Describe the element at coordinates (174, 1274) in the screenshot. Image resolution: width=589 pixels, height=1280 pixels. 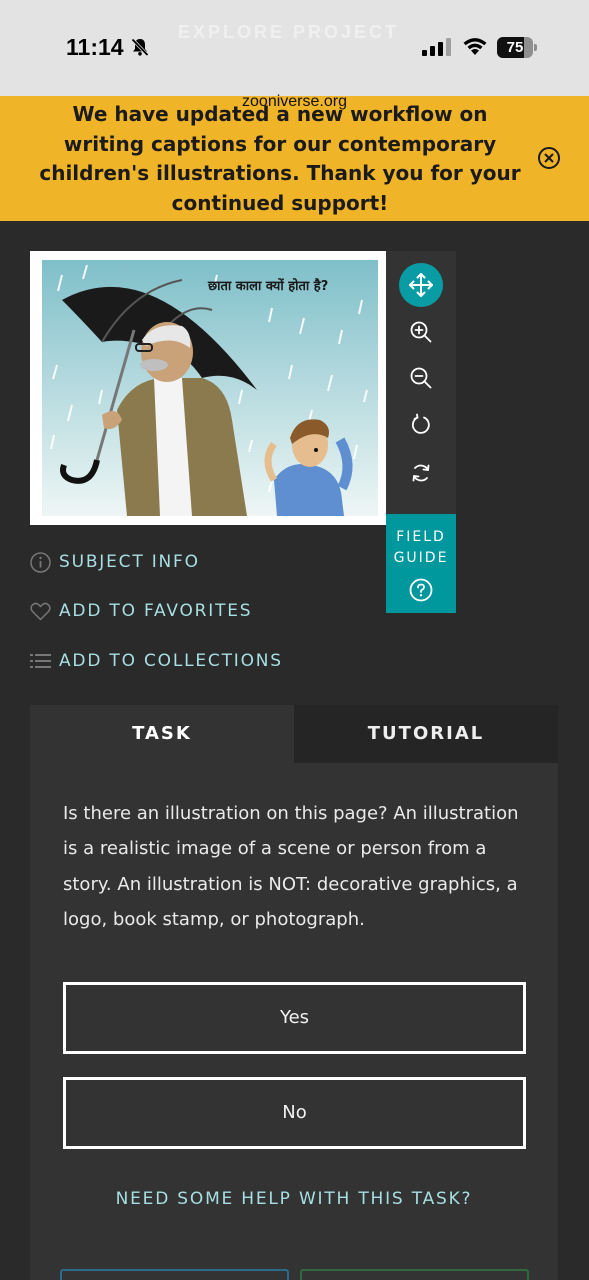
I see `back-button` at that location.